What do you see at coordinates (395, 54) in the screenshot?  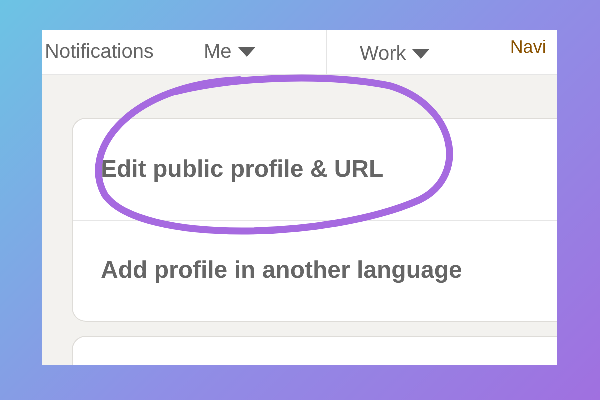 I see `nav-dropdown: Work` at bounding box center [395, 54].